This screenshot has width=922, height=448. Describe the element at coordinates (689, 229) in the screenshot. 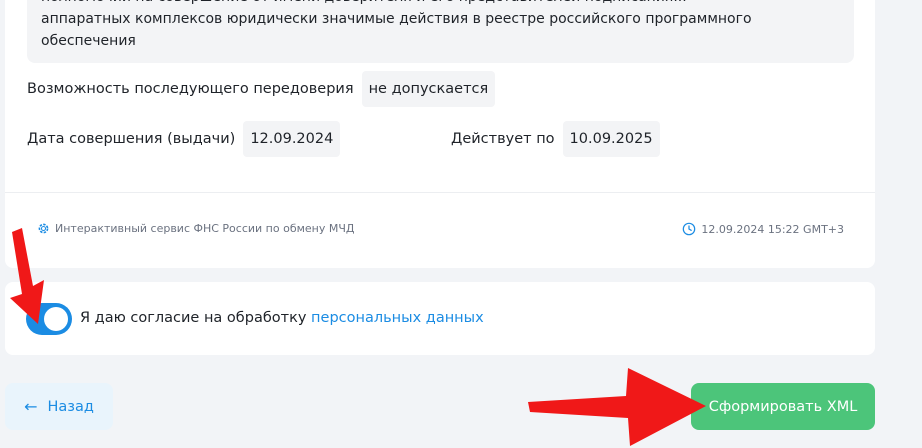

I see `clock-icon` at that location.